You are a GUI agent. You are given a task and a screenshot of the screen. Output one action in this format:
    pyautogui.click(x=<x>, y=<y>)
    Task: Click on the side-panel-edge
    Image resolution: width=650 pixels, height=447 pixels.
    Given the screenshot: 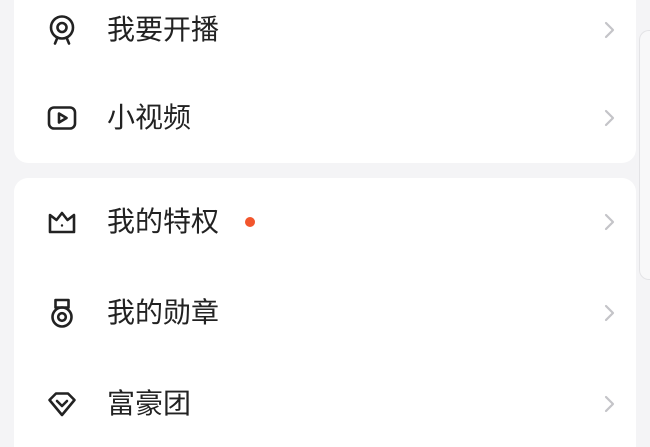 What is the action you would take?
    pyautogui.click(x=644, y=155)
    